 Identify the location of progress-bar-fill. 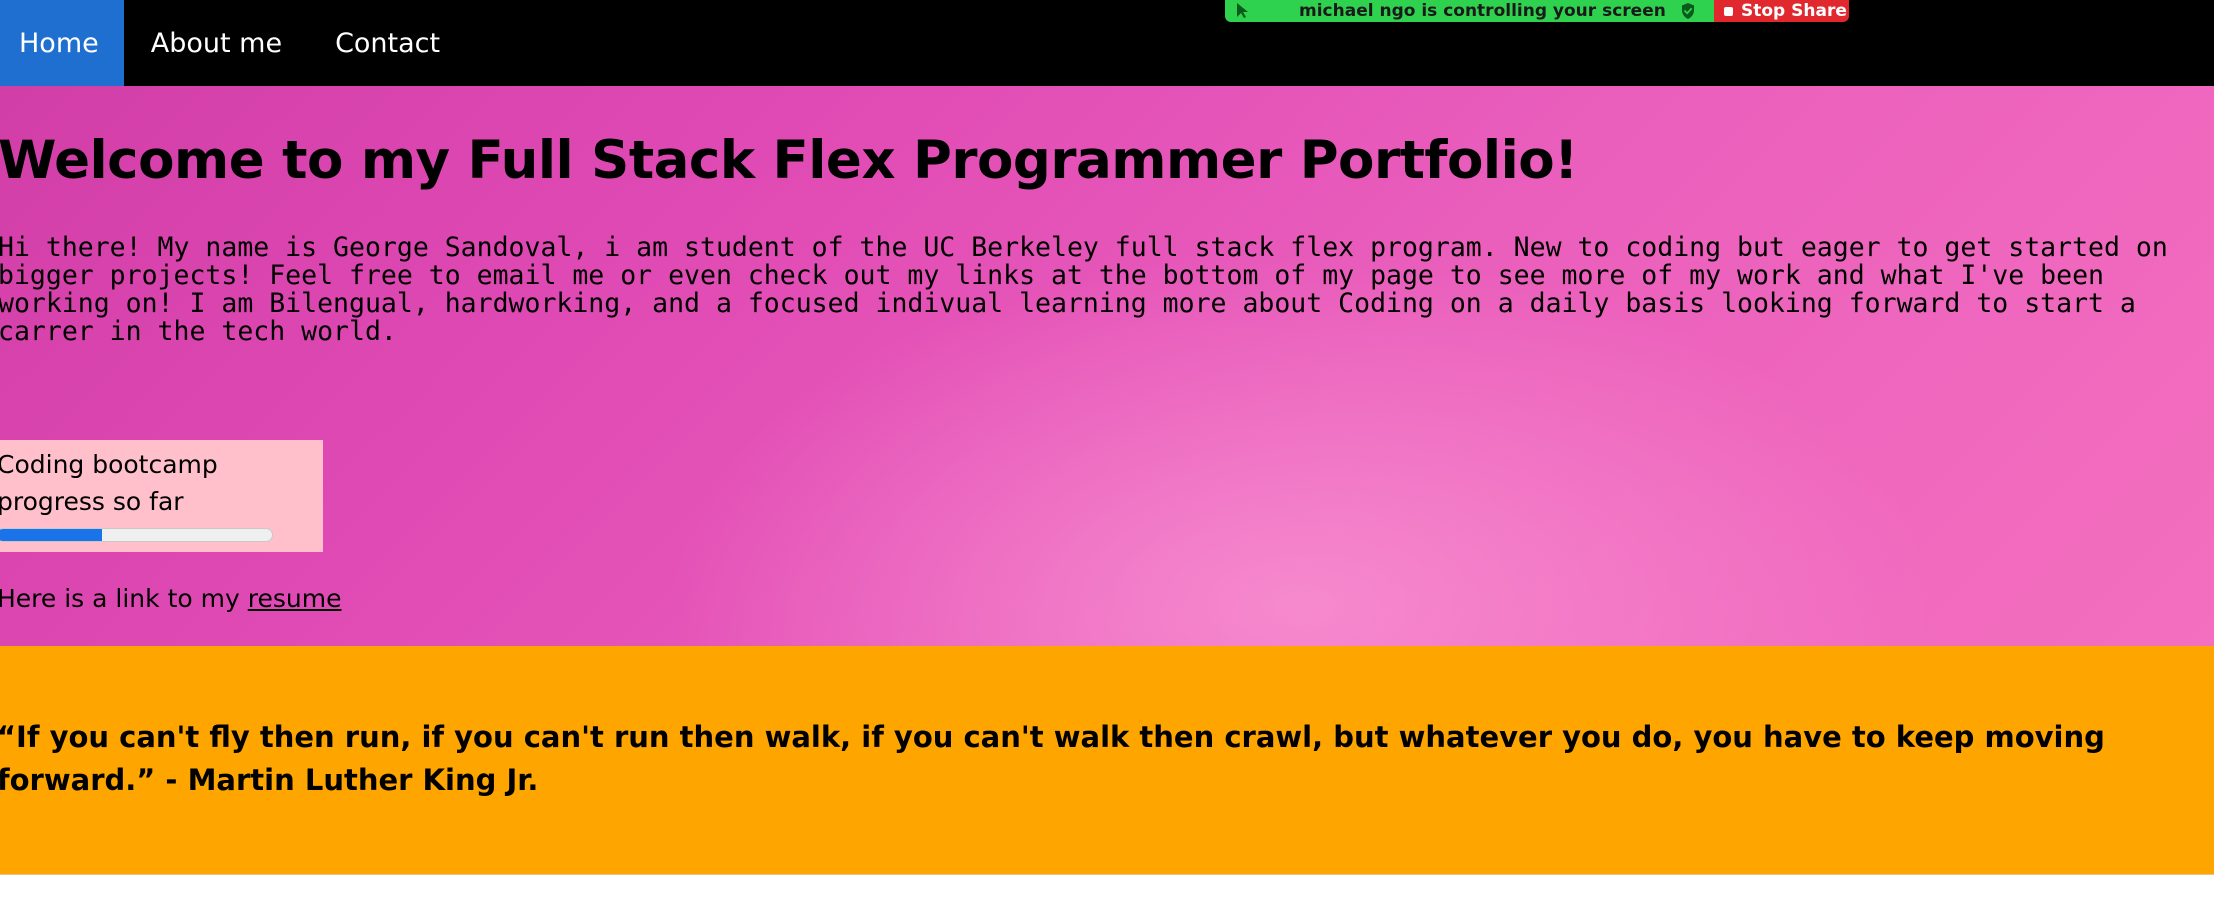
(51, 535).